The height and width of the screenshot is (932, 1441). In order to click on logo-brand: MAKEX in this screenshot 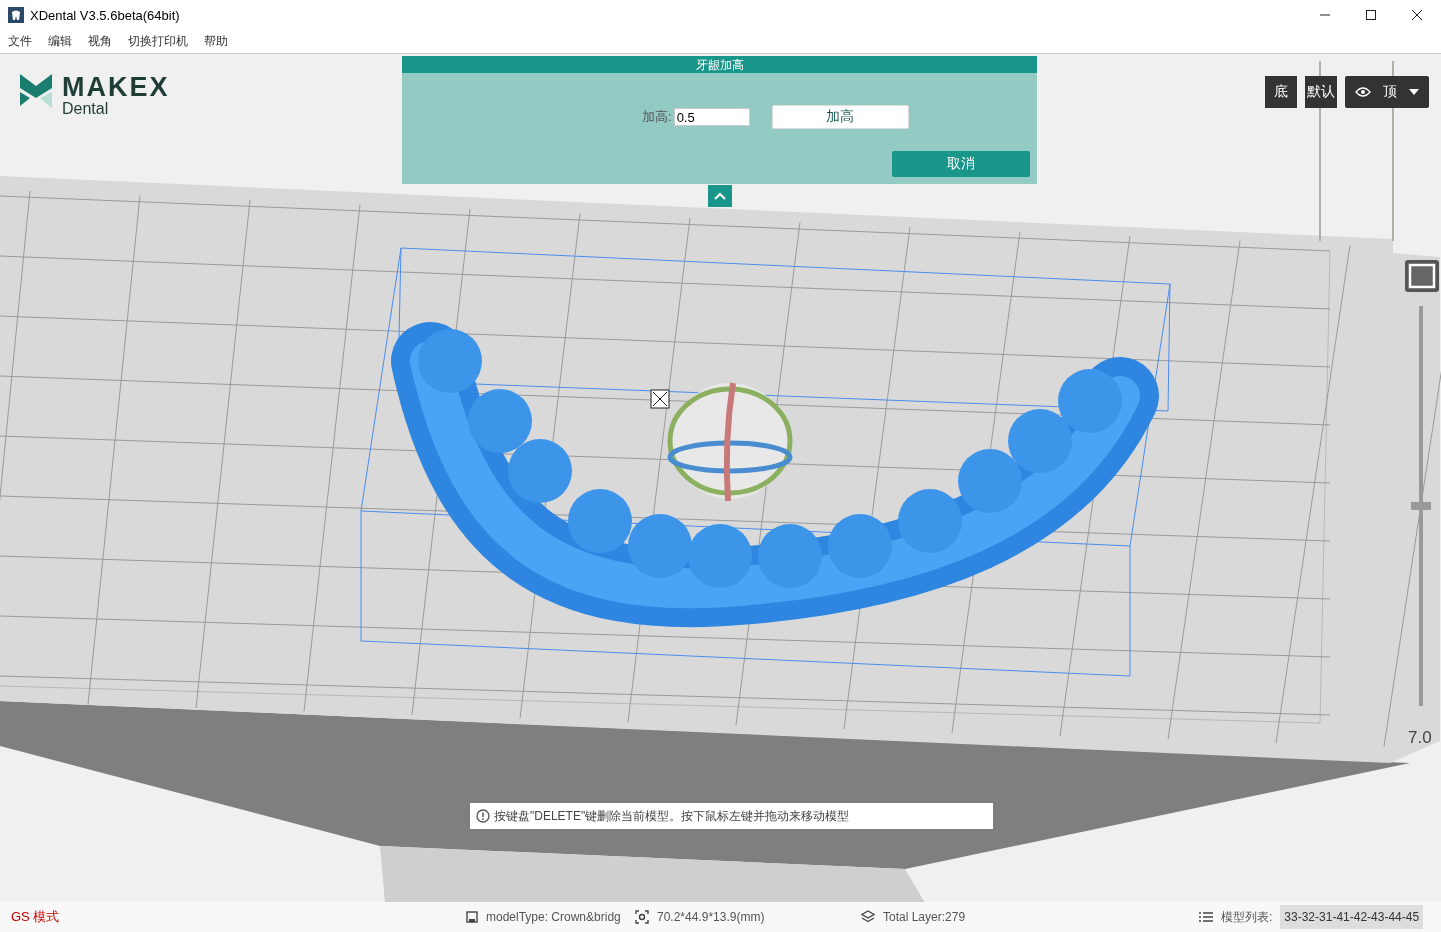, I will do `click(116, 87)`.